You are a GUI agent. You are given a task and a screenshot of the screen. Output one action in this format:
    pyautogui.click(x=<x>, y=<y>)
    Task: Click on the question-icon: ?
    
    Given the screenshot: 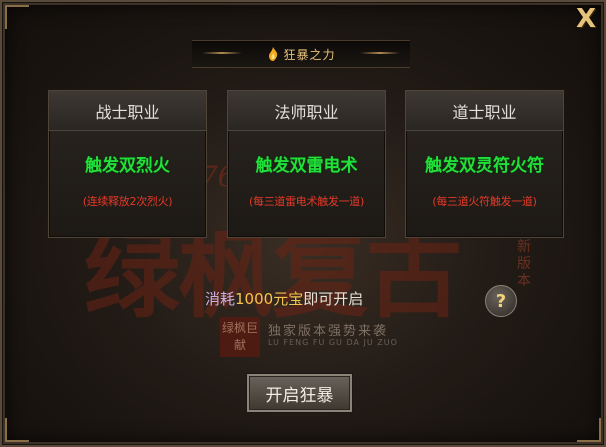 What is the action you would take?
    pyautogui.click(x=501, y=301)
    